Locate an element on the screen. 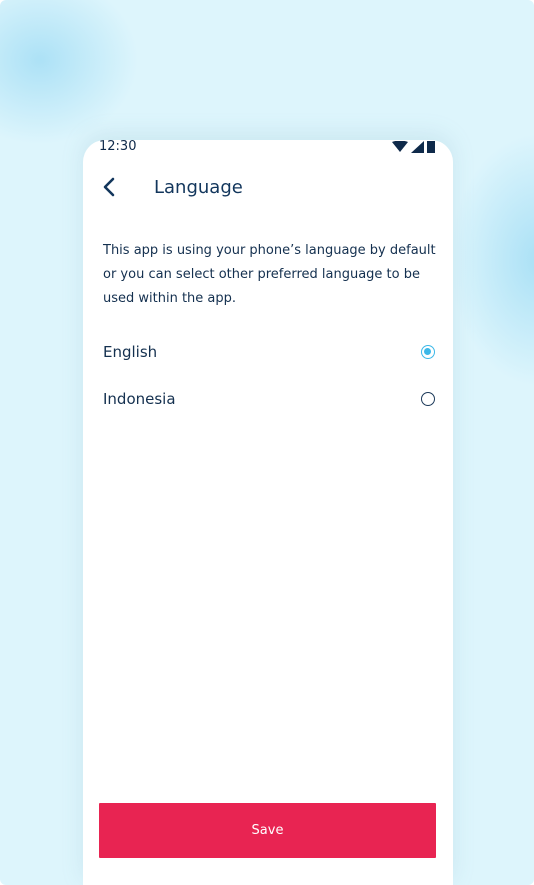 The image size is (534, 885). radio-selected is located at coordinates (428, 352).